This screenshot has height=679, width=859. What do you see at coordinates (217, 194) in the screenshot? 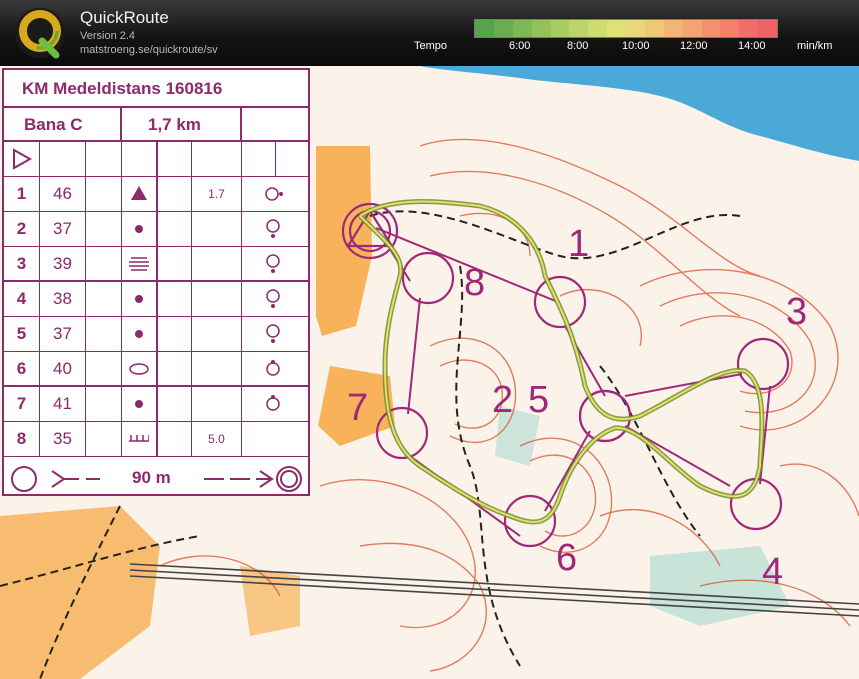
I see `feature-dimension: 1.7` at bounding box center [217, 194].